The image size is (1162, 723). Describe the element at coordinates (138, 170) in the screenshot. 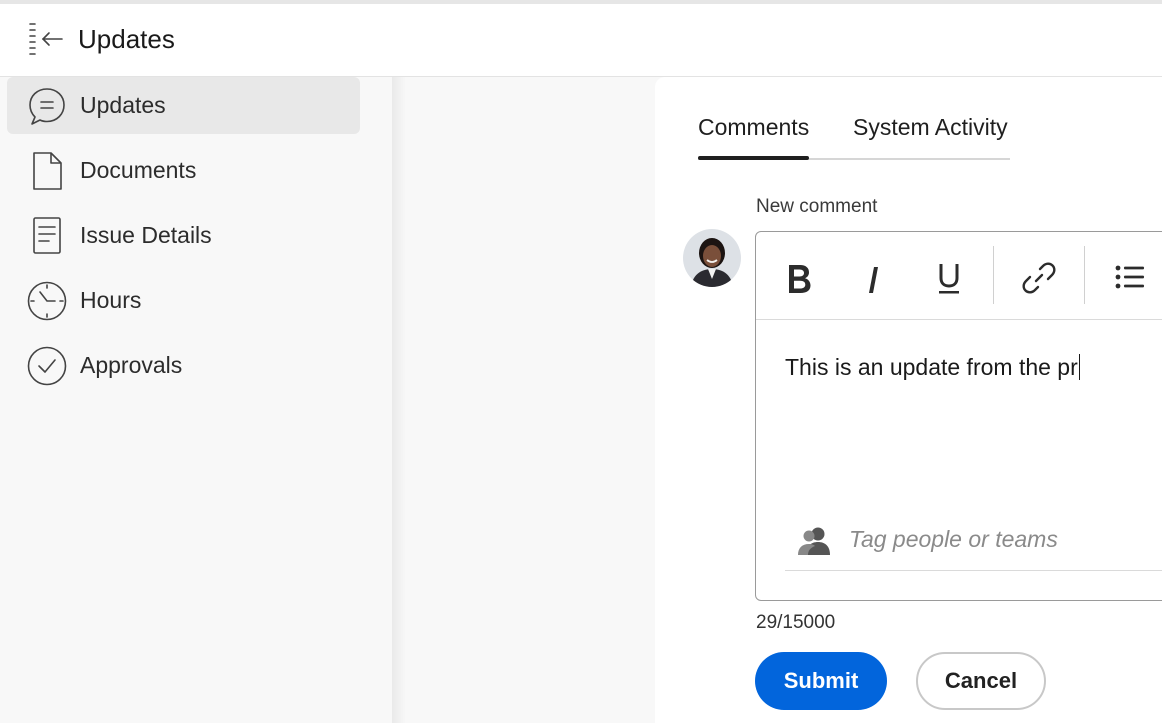

I see `sidebar-item-label: Documents` at that location.